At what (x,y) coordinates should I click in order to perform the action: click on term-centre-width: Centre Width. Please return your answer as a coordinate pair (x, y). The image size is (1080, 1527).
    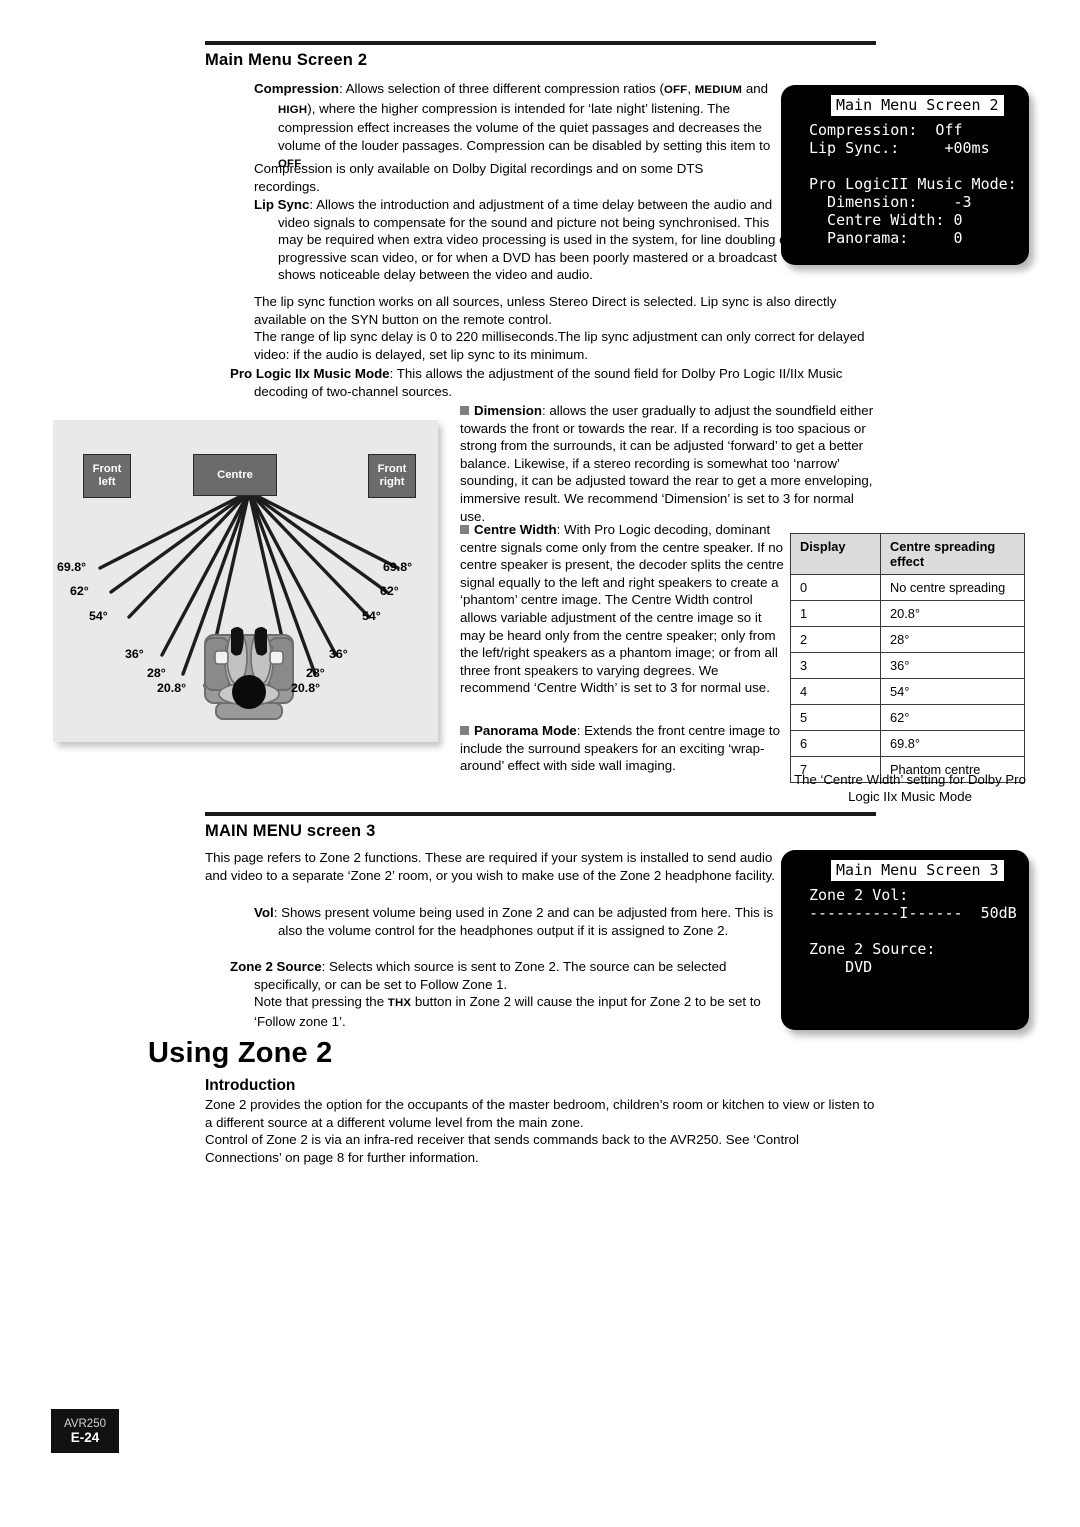
    Looking at the image, I should click on (515, 529).